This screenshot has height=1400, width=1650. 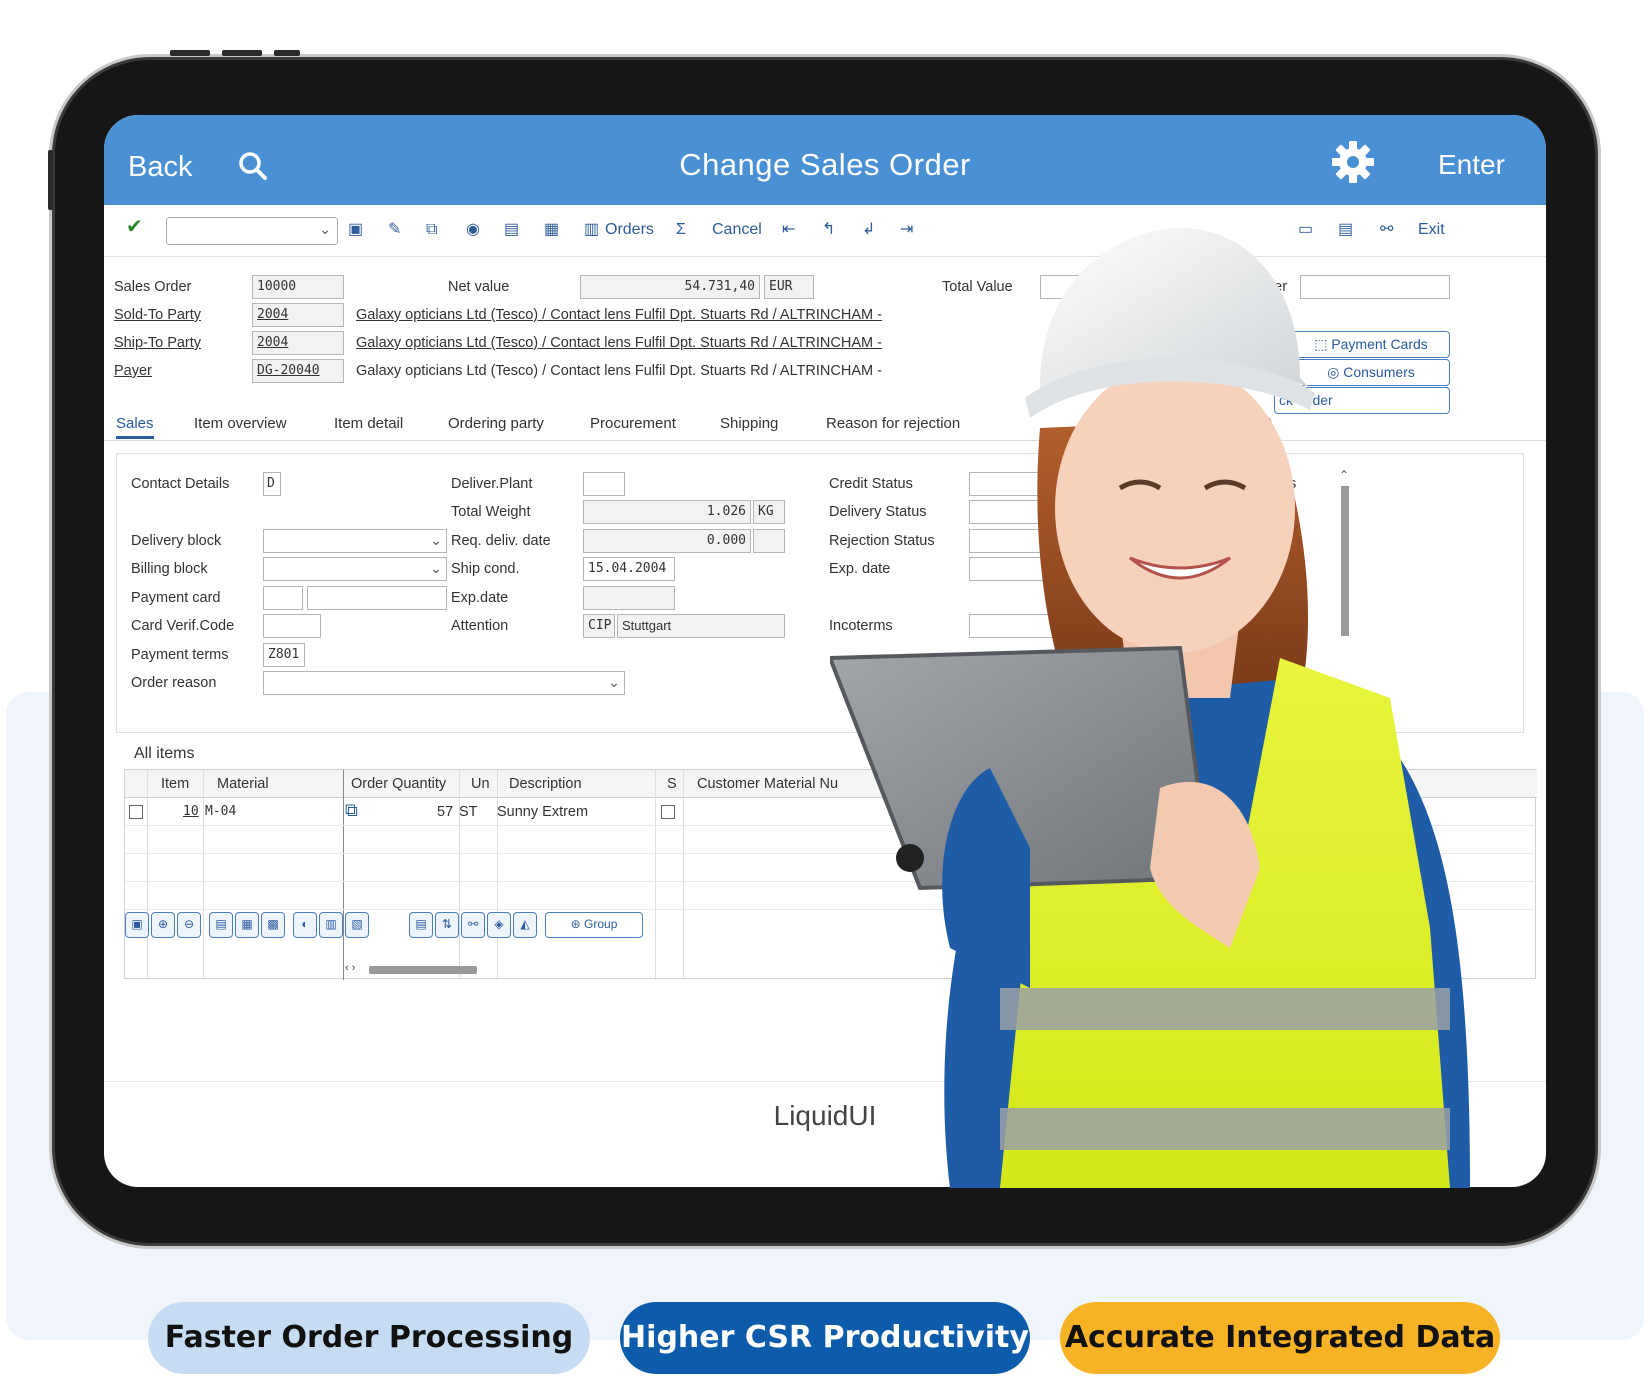 I want to click on deliver-plant-label: Deliver.Plant, so click(x=492, y=484).